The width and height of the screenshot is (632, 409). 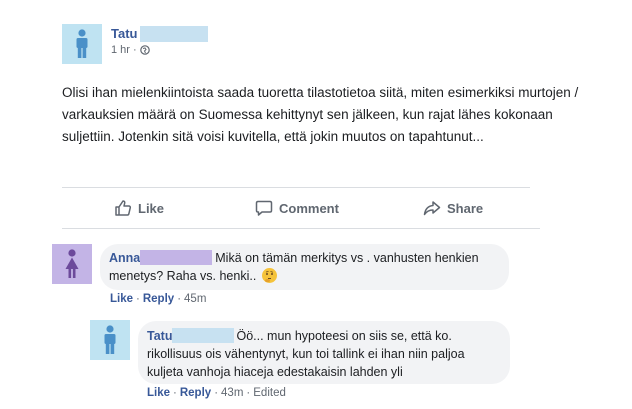 I want to click on reply-timestamp: 43m, so click(x=232, y=393).